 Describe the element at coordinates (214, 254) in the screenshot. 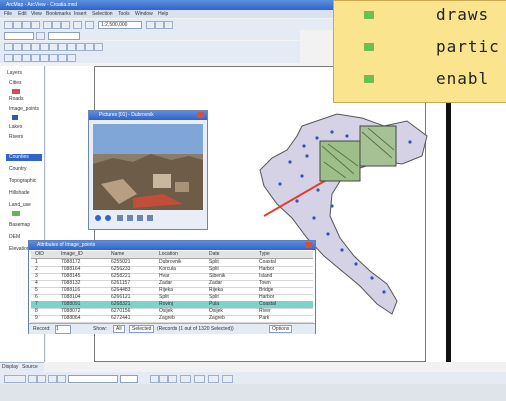

I see `column-header: Date` at that location.